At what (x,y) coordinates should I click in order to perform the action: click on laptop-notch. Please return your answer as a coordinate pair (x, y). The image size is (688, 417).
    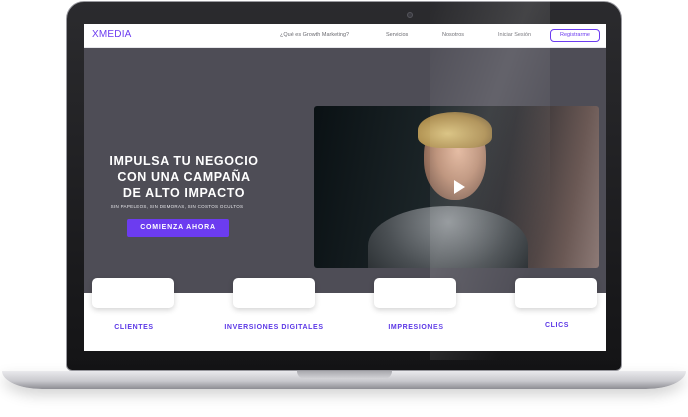
    Looking at the image, I should click on (344, 375).